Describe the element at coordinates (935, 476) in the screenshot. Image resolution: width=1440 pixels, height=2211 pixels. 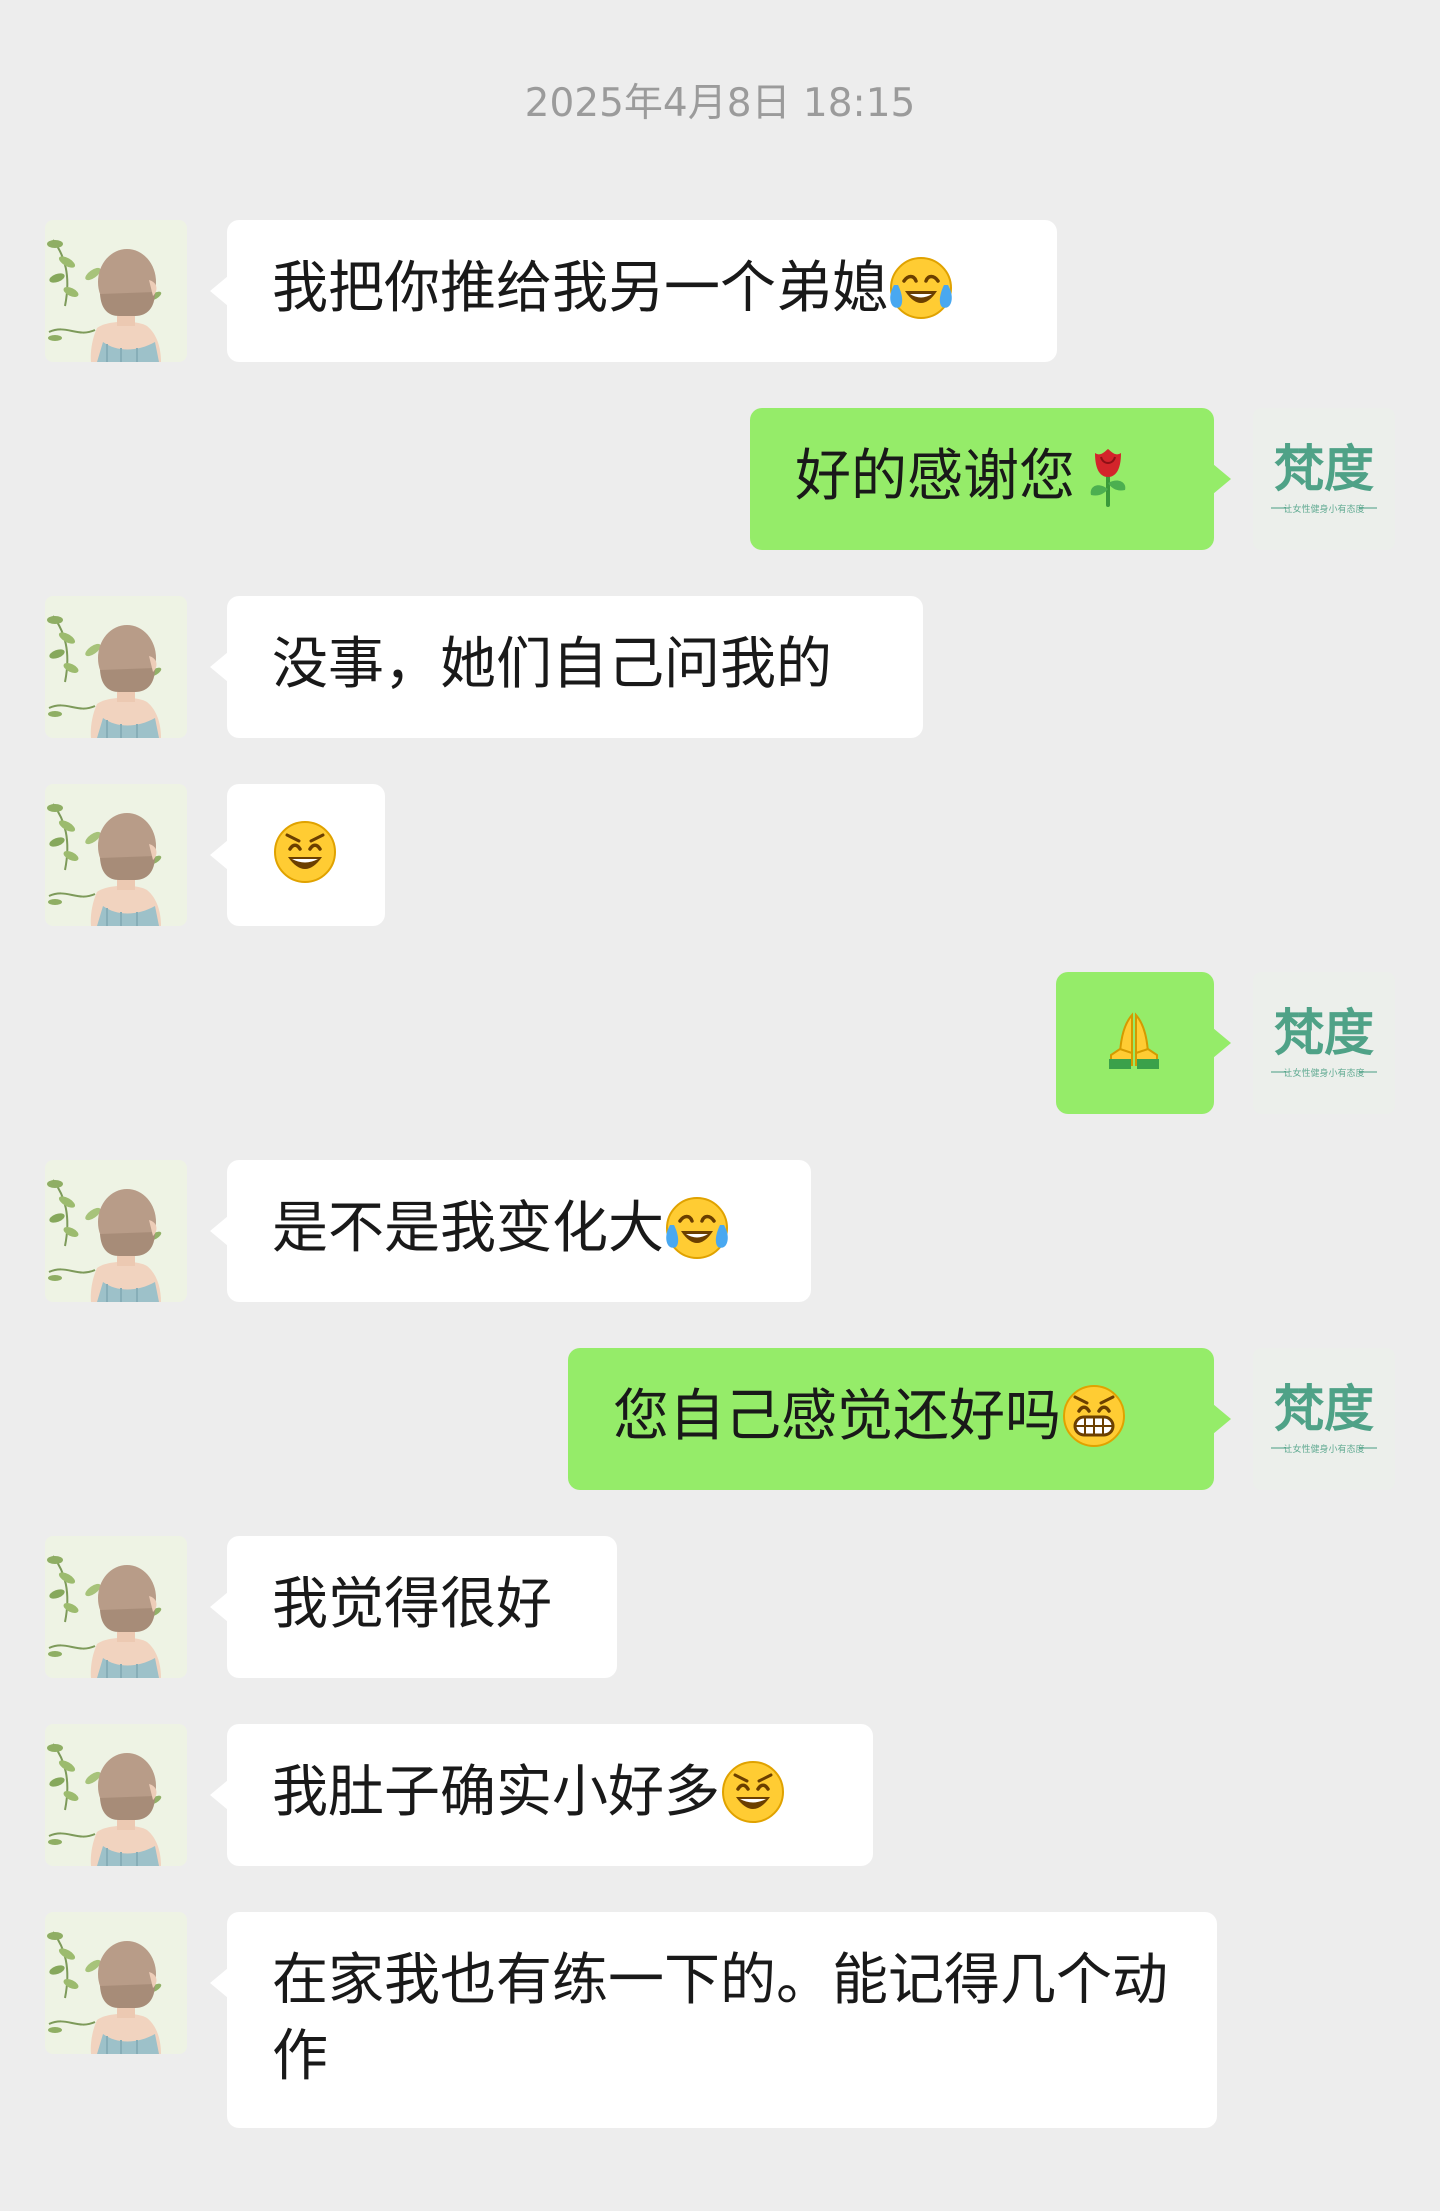
I see `message-text: 好的感谢您` at that location.